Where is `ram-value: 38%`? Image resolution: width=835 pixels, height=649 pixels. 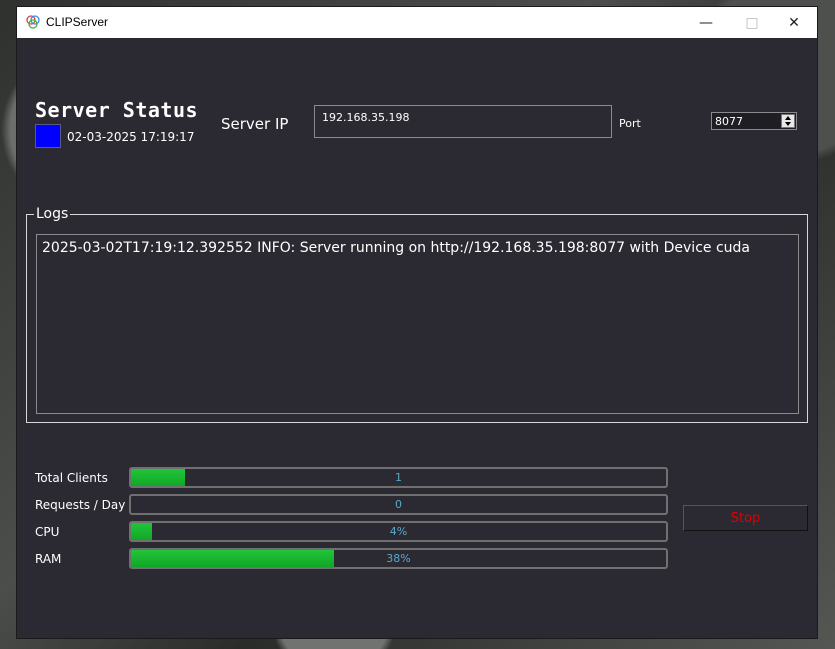
ram-value: 38% is located at coordinates (398, 558).